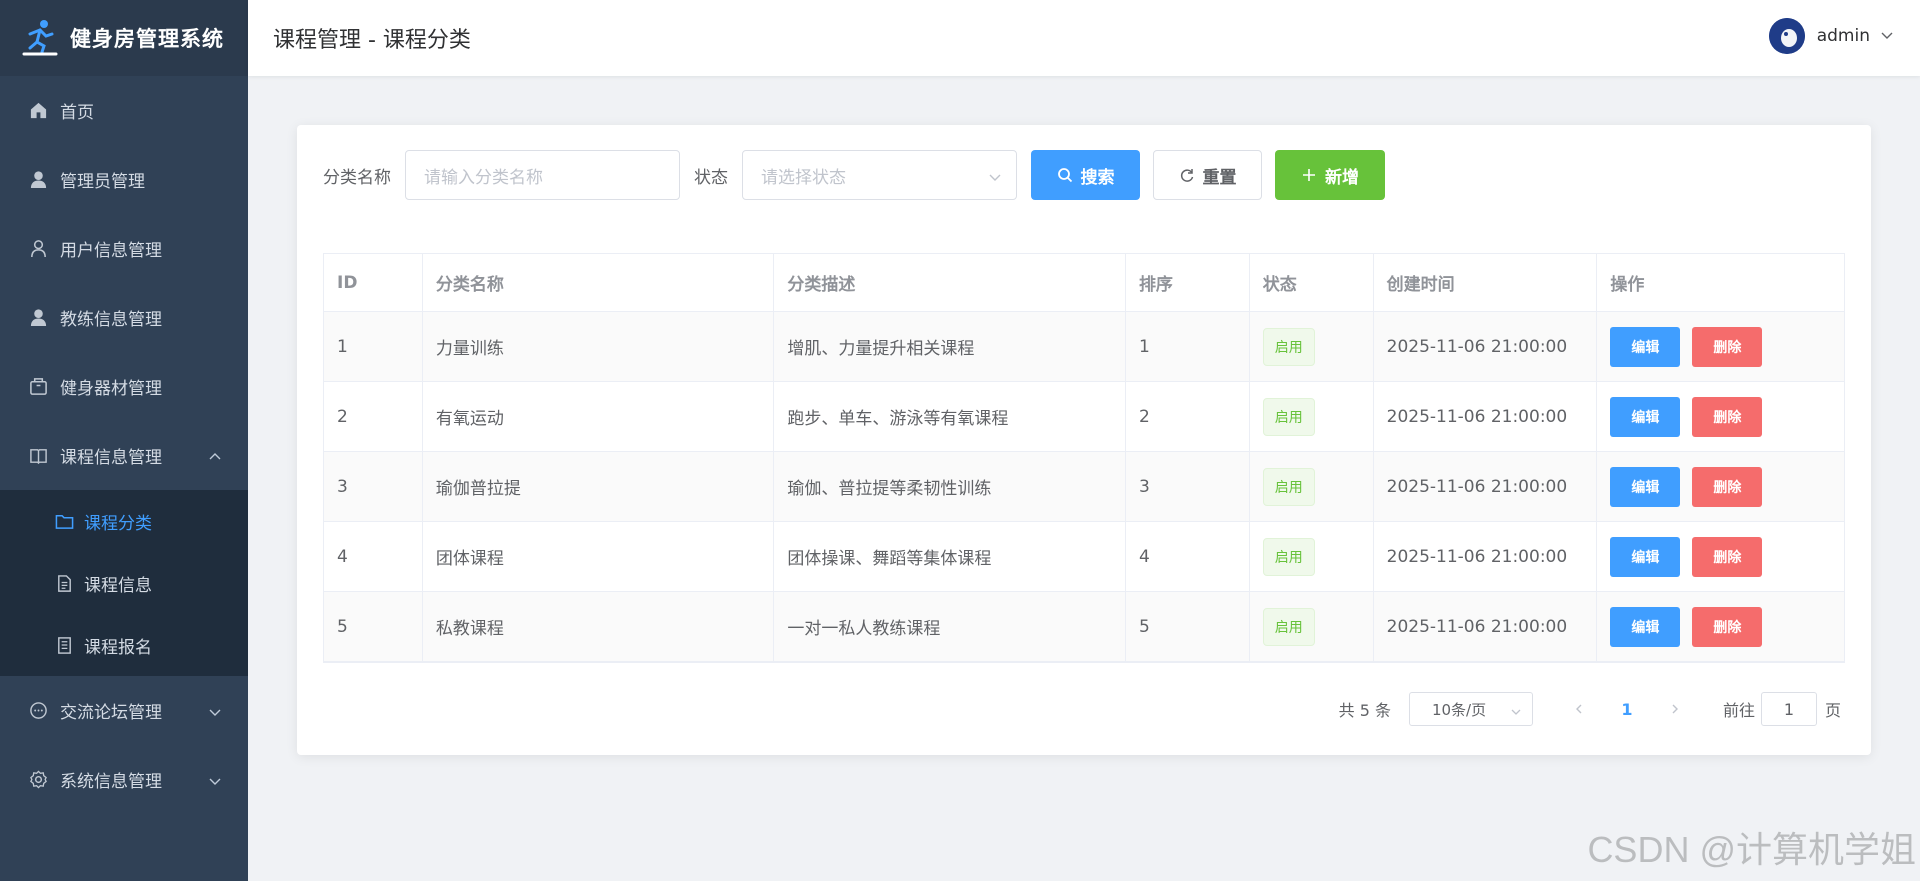 Image resolution: width=1920 pixels, height=881 pixels. What do you see at coordinates (357, 177) in the screenshot?
I see `category-name-label: 分类名称` at bounding box center [357, 177].